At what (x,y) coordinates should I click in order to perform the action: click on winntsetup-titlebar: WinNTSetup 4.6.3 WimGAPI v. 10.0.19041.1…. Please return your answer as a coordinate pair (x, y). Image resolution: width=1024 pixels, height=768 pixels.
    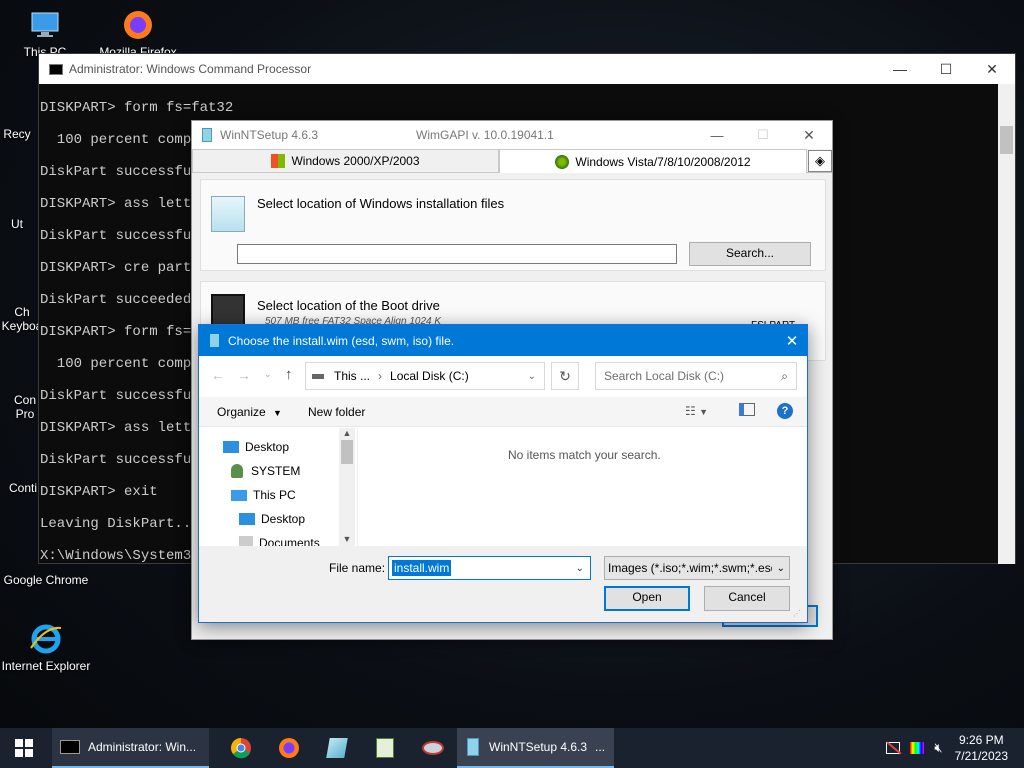
    Looking at the image, I should click on (512, 135).